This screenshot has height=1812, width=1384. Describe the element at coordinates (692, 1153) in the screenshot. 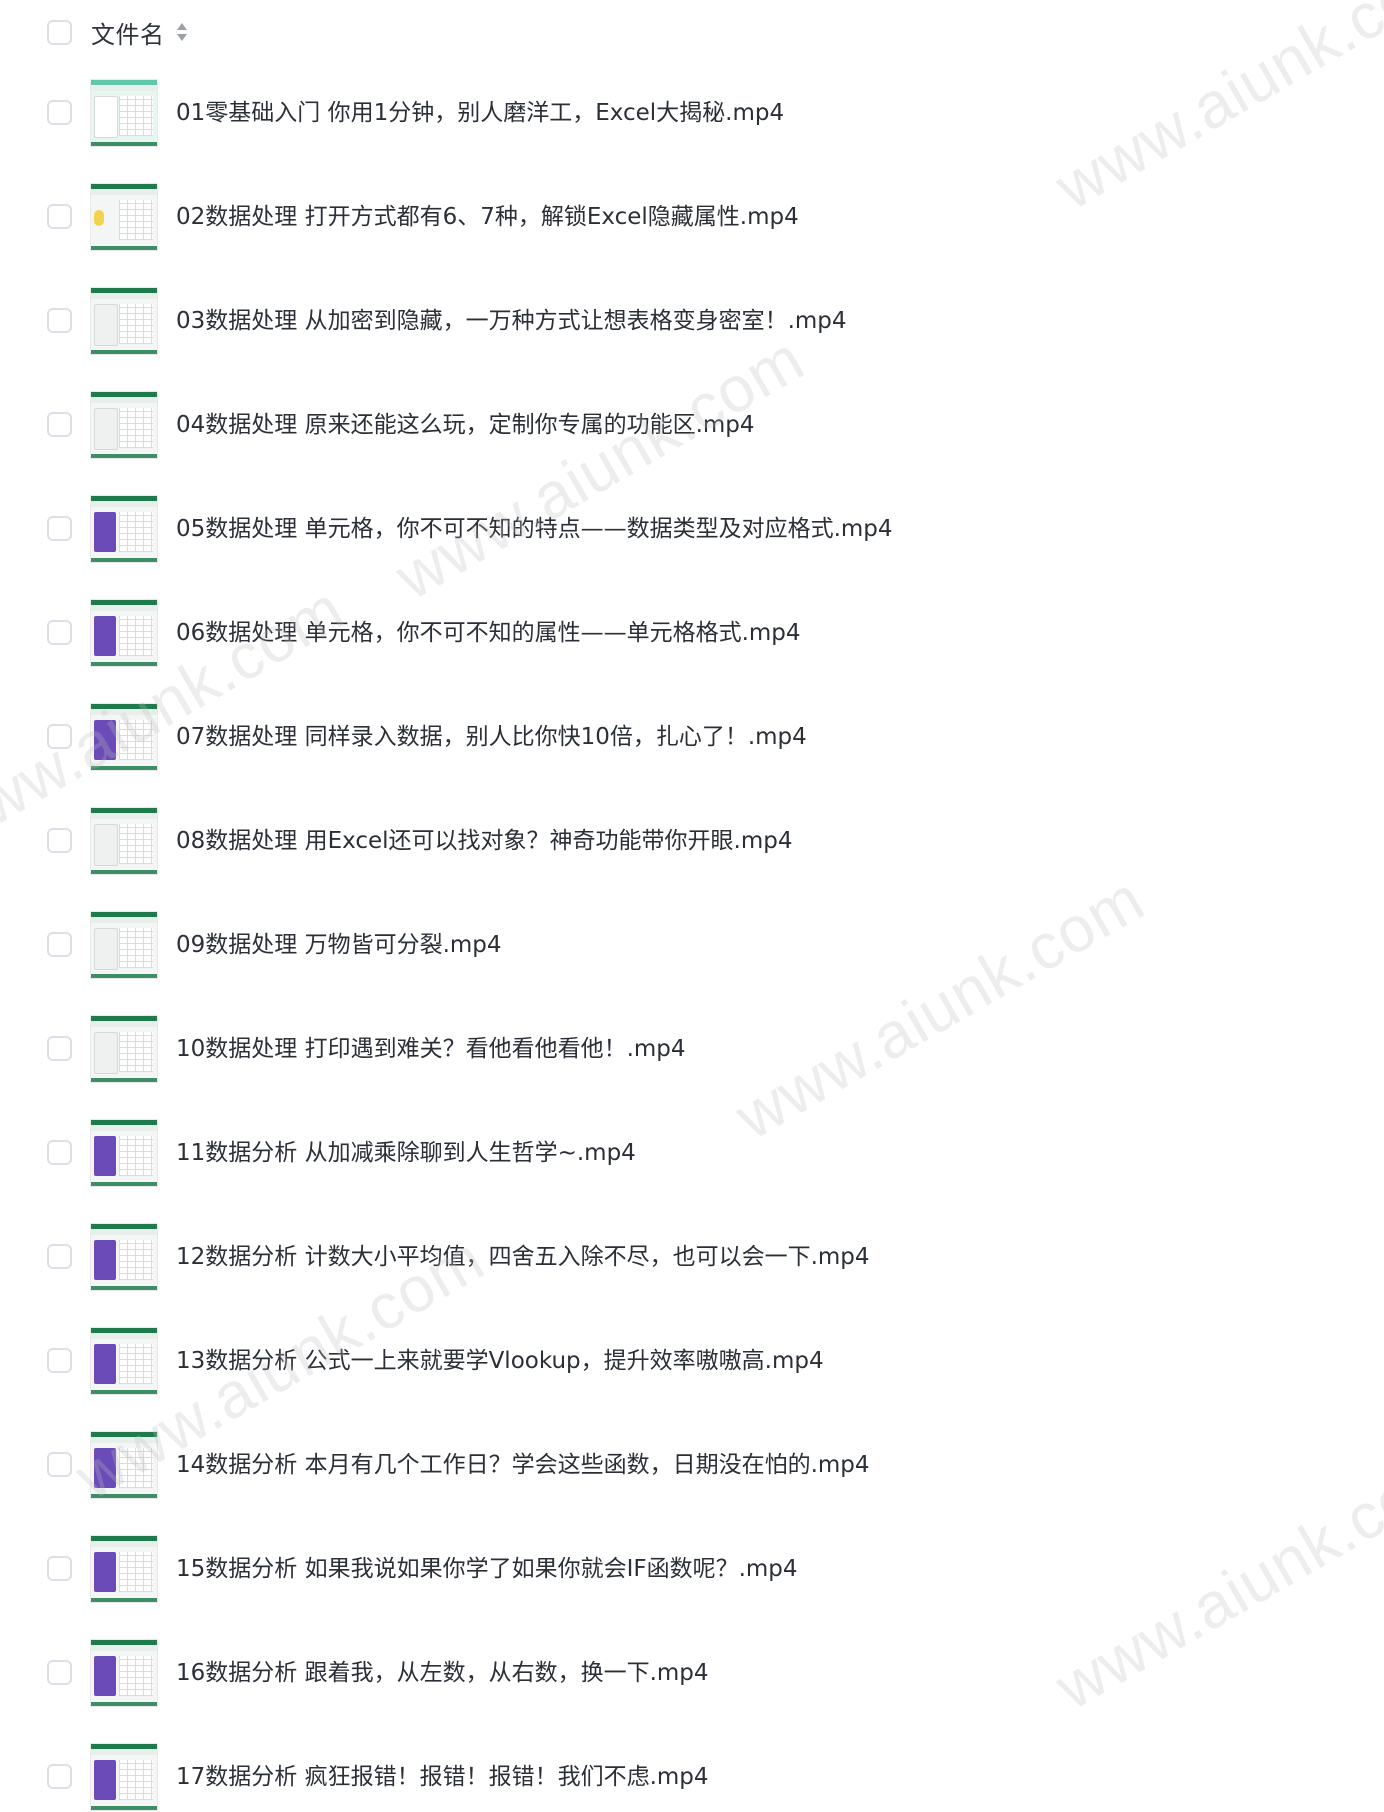

I see `file-row: 11数据分析 从加减乘除聊到人生哲学~.mp4` at that location.